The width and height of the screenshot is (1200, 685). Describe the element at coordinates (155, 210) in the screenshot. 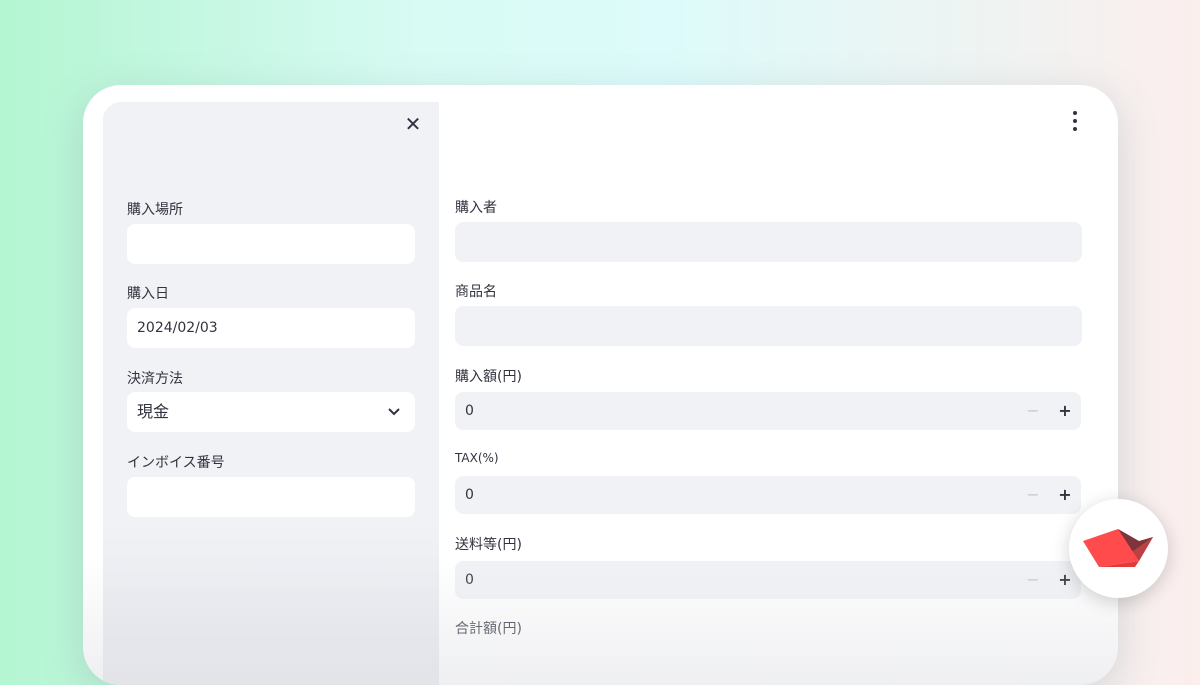

I see `purchase-place-label: 購入場所` at that location.